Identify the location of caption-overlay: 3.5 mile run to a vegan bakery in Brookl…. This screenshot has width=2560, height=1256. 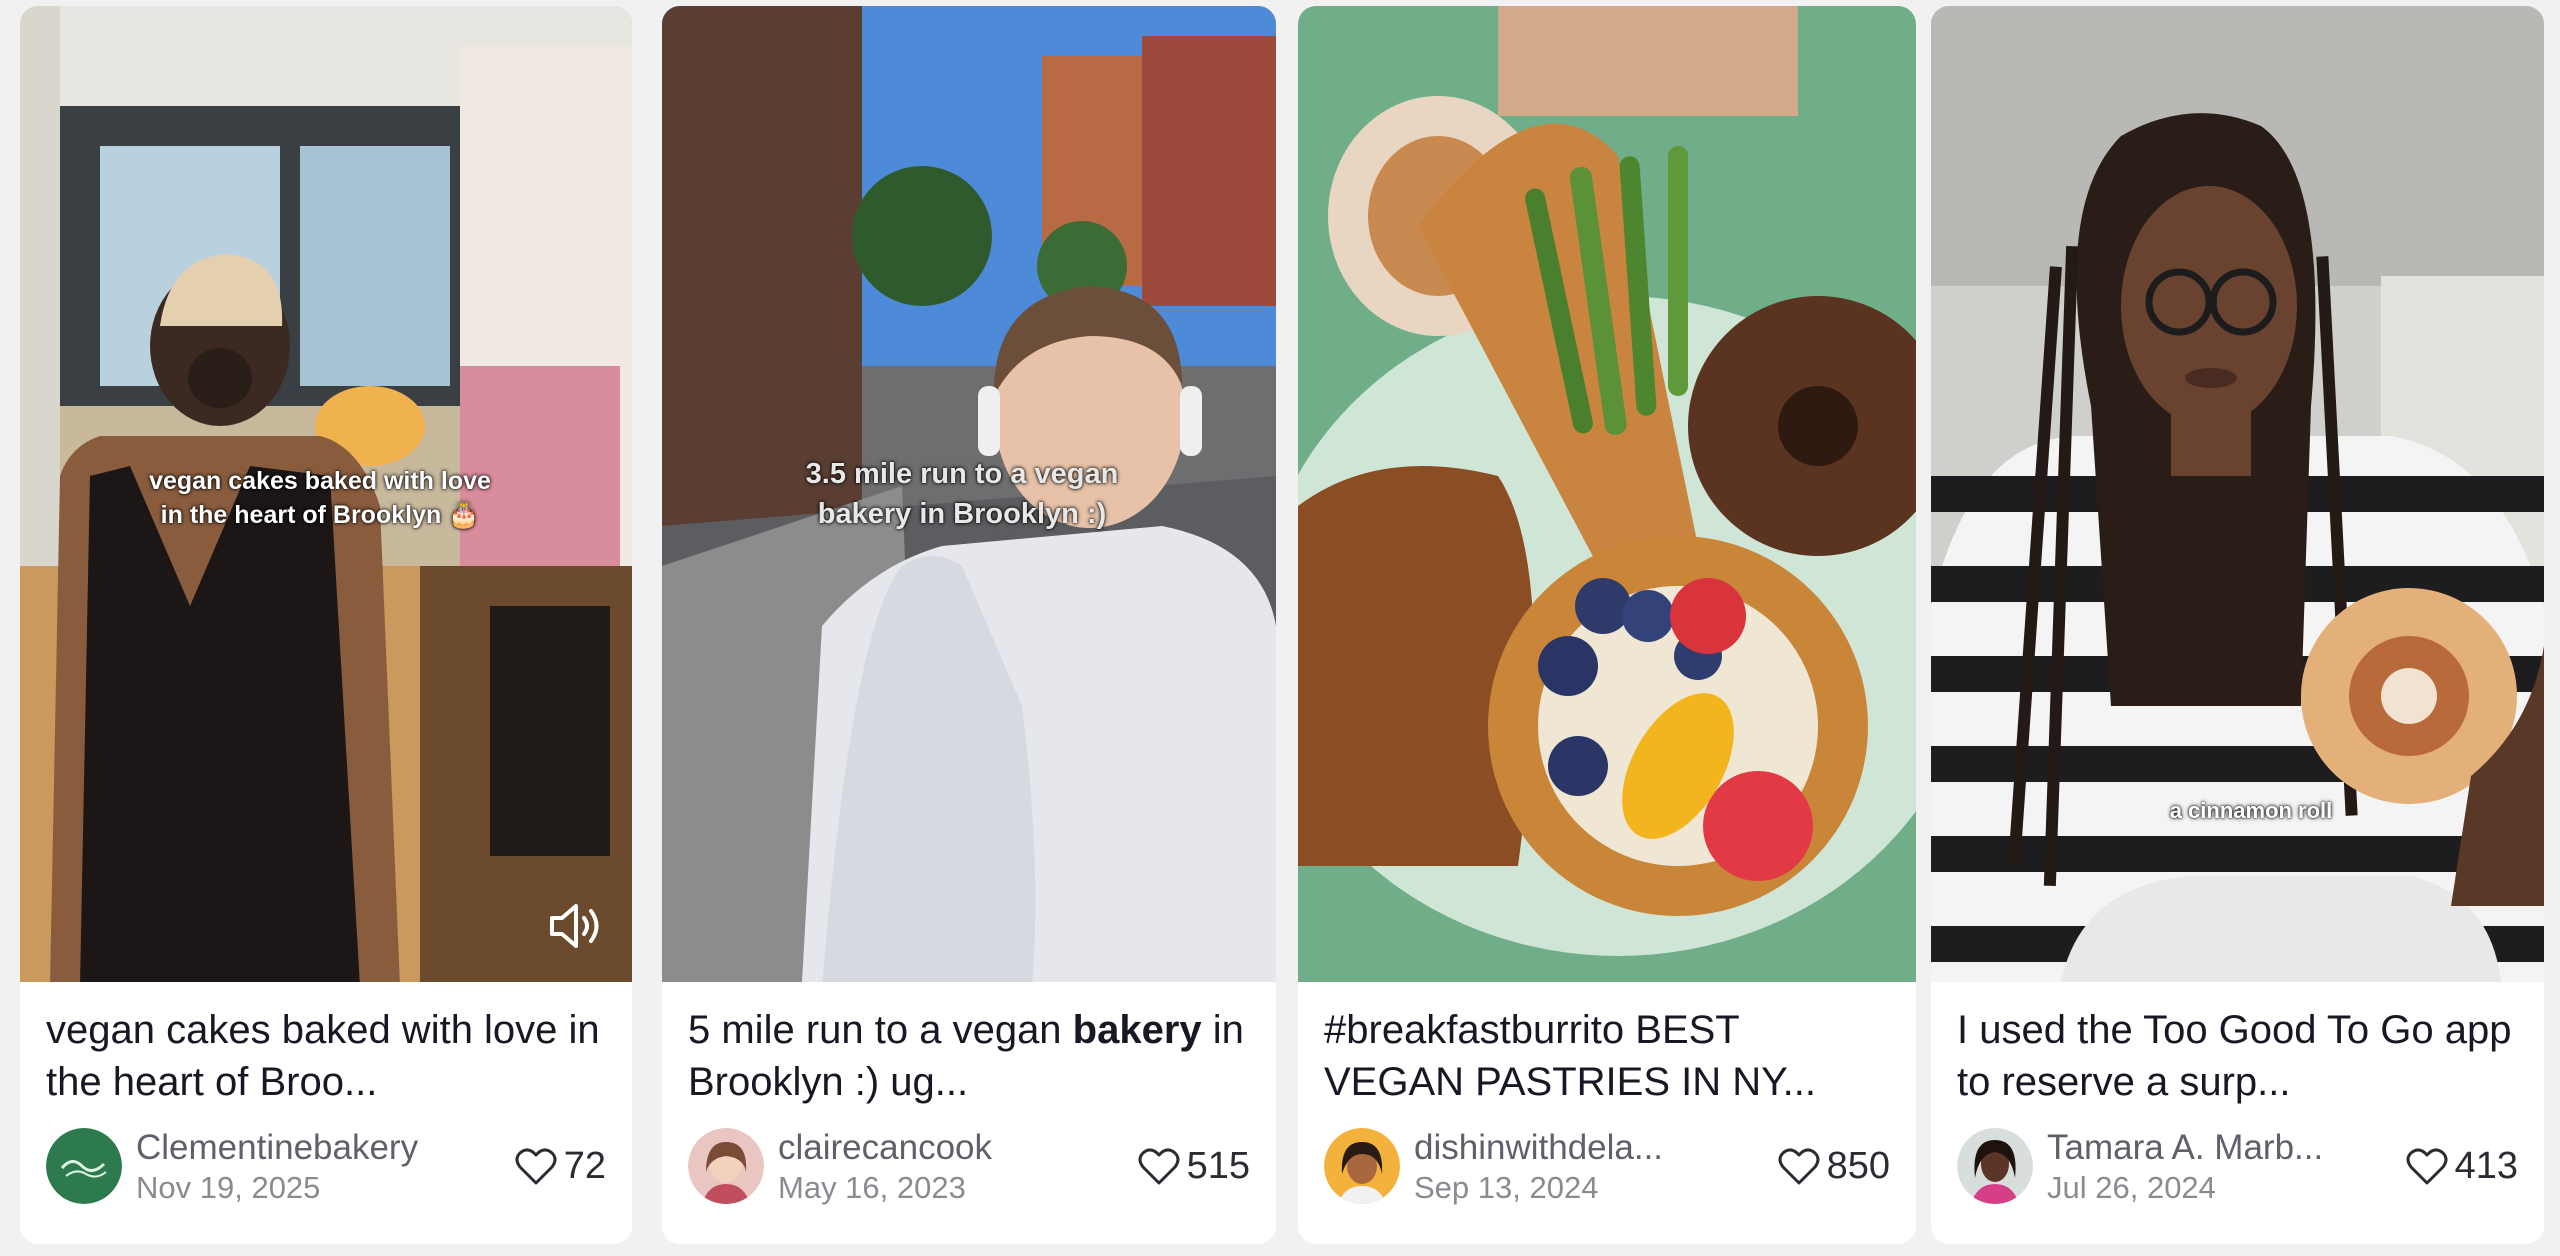
(962, 494).